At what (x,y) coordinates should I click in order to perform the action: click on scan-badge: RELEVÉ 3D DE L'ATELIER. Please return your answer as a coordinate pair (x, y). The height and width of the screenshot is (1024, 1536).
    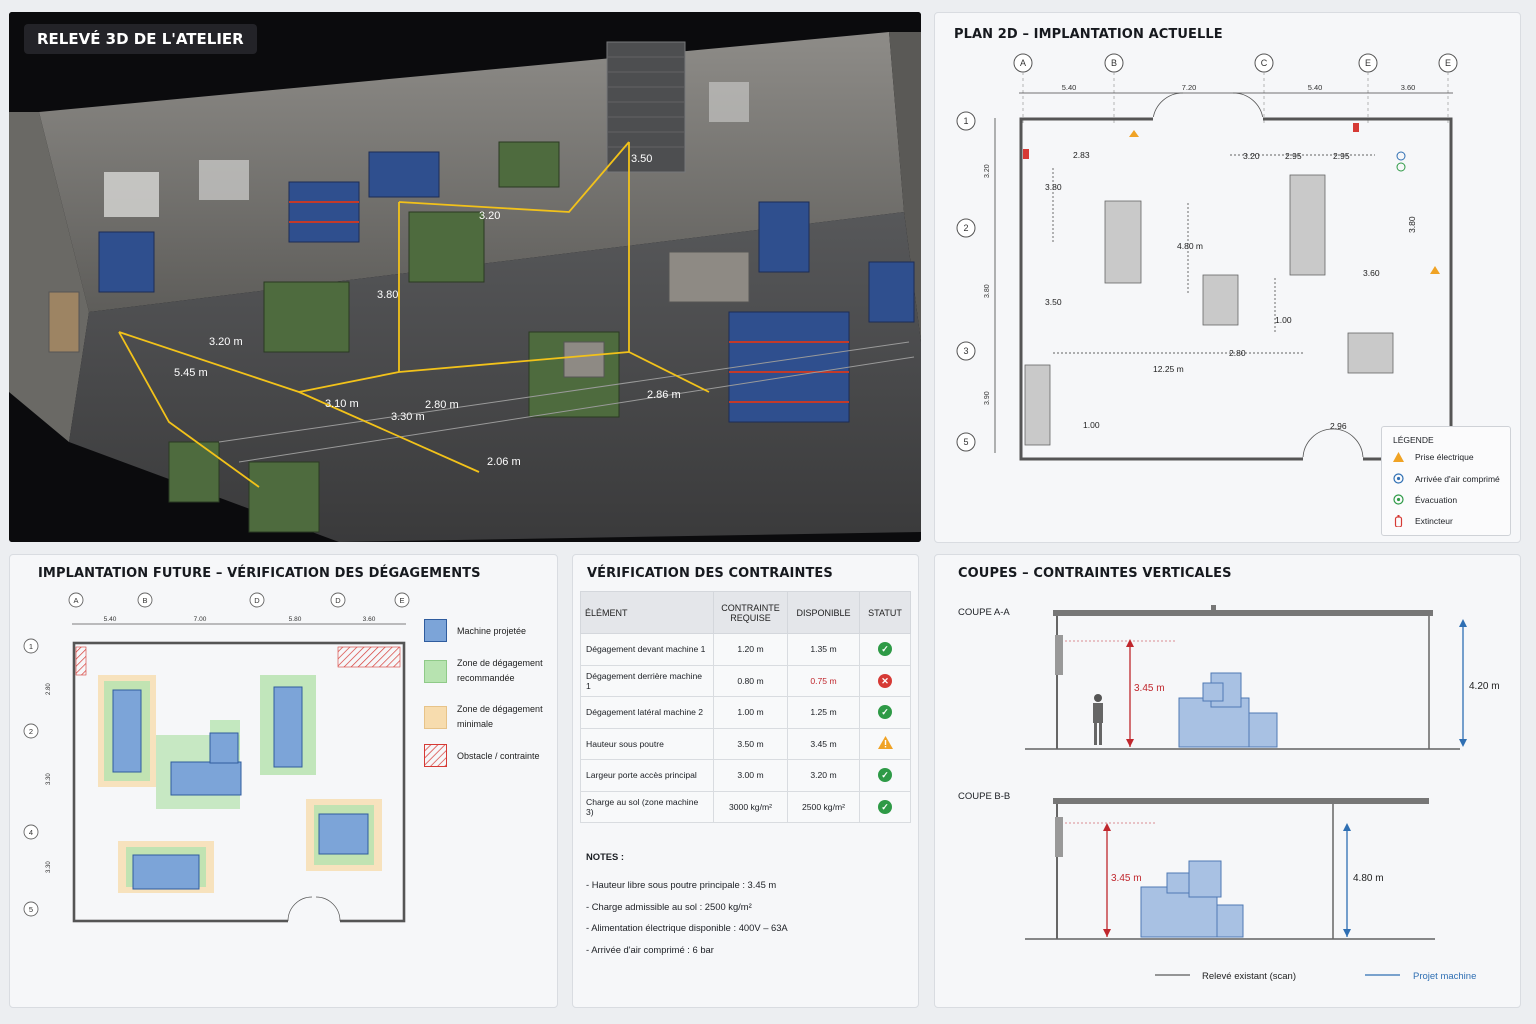
    Looking at the image, I should click on (140, 39).